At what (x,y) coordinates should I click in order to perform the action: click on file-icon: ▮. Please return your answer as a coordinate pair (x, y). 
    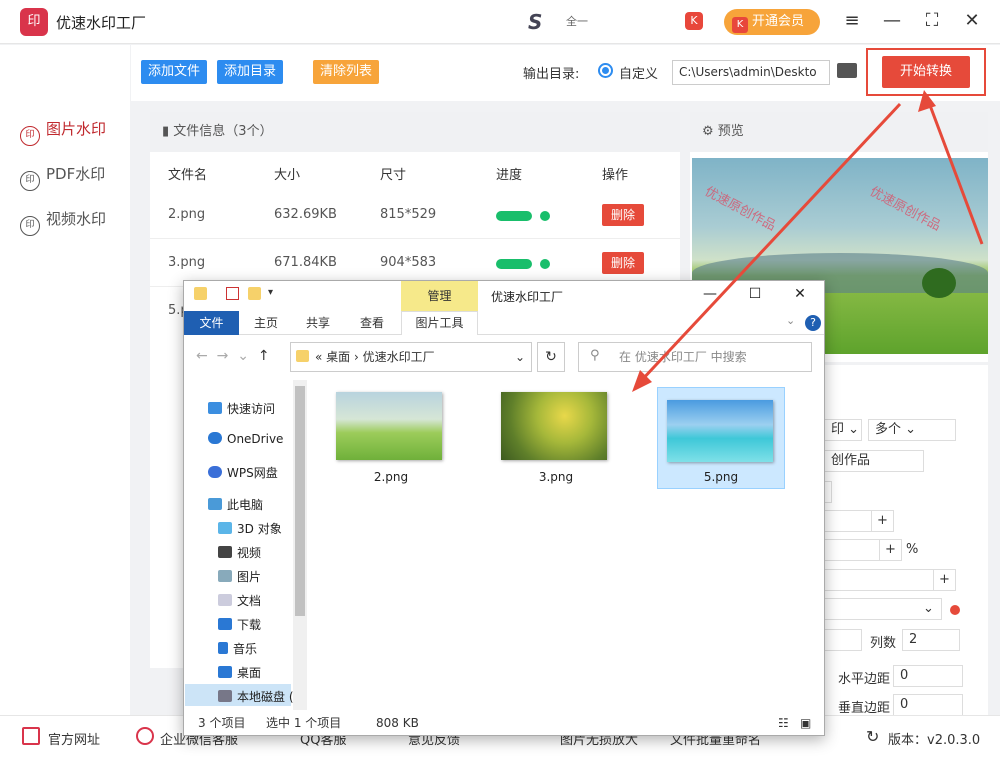
    Looking at the image, I should click on (168, 131).